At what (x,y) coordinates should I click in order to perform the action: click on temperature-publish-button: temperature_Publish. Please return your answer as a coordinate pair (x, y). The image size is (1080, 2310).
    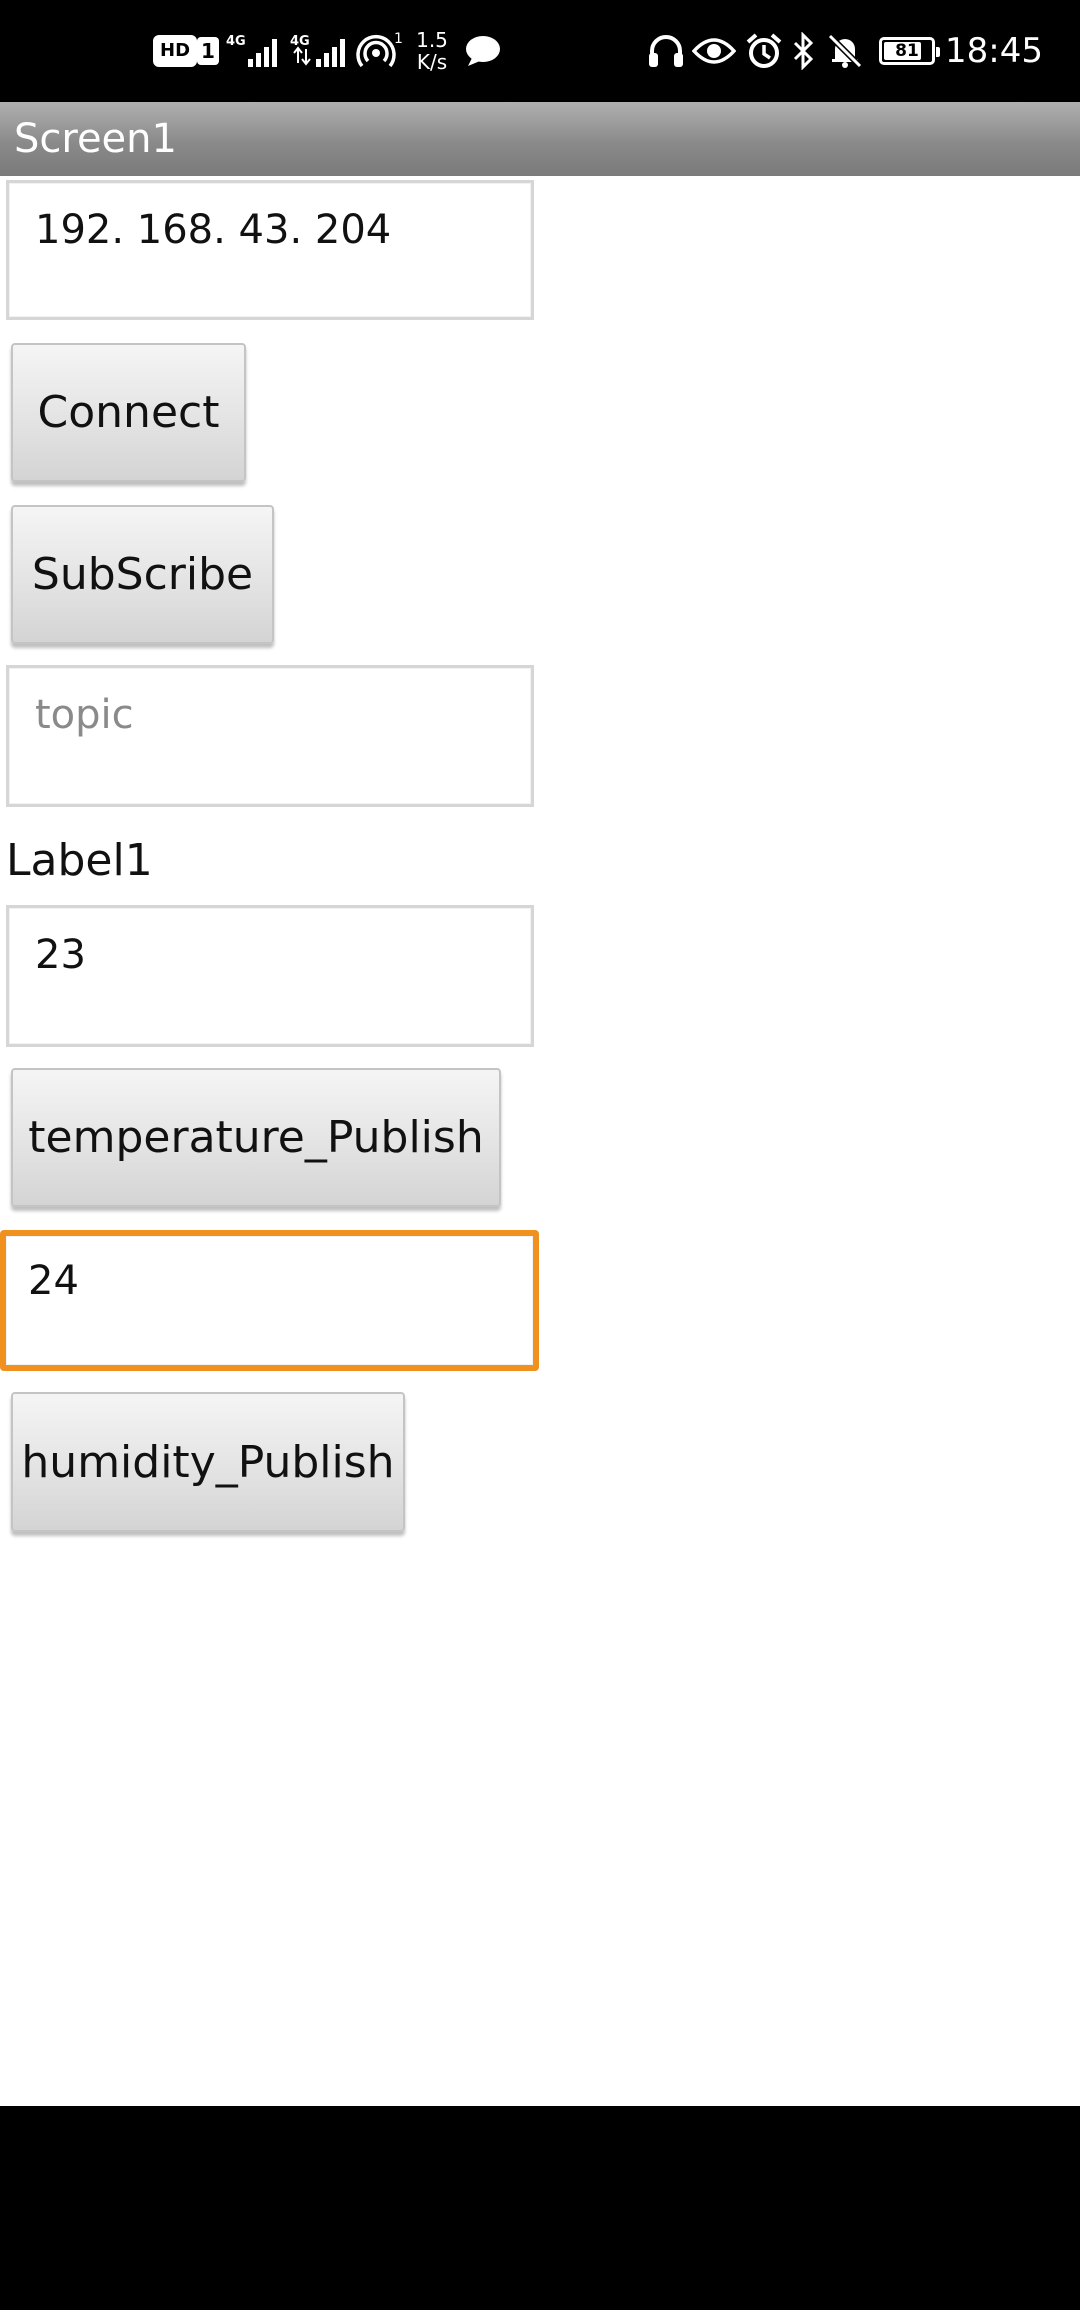
    Looking at the image, I should click on (256, 1137).